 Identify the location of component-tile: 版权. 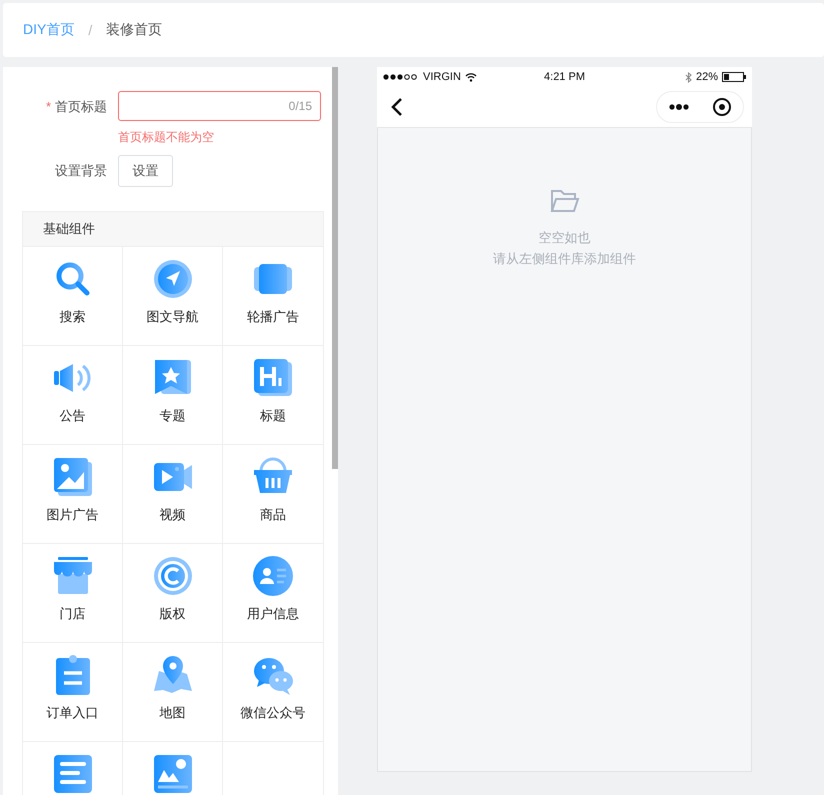
(173, 593).